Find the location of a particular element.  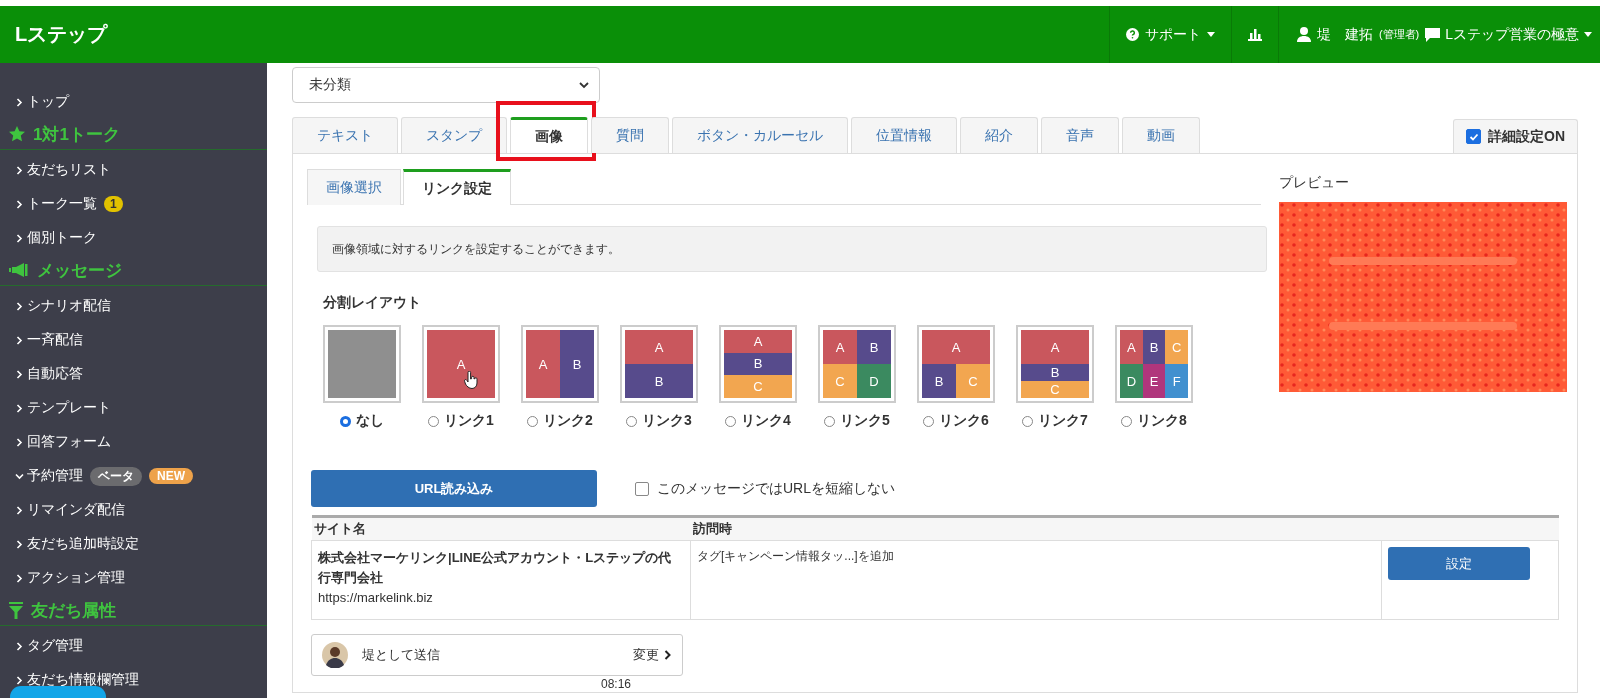

column-header: 訪問時 is located at coordinates (1036, 528).